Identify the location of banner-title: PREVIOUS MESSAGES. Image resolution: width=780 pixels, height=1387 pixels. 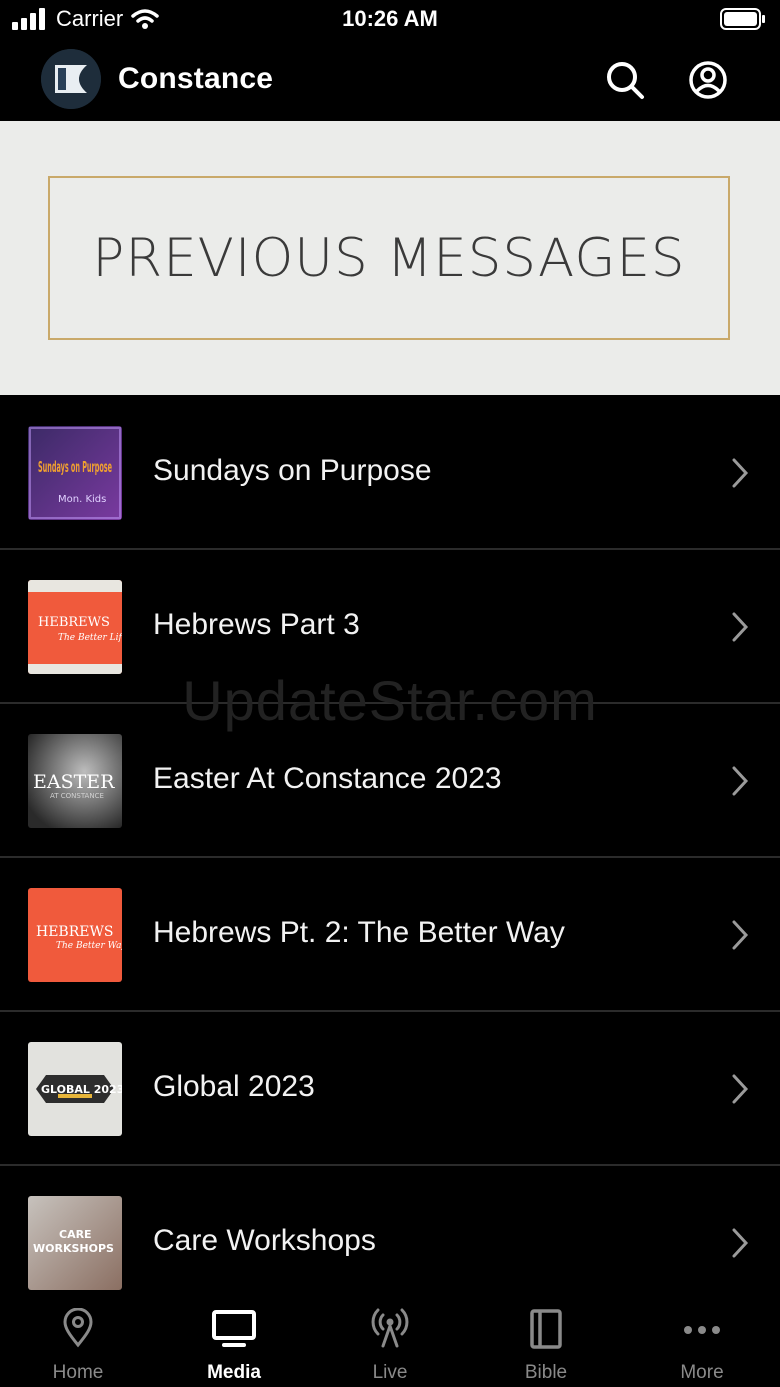
(389, 258).